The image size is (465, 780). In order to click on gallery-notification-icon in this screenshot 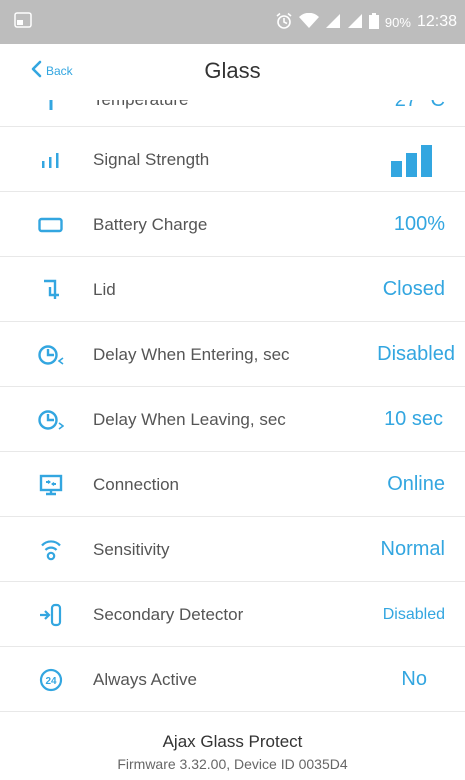, I will do `click(23, 22)`.